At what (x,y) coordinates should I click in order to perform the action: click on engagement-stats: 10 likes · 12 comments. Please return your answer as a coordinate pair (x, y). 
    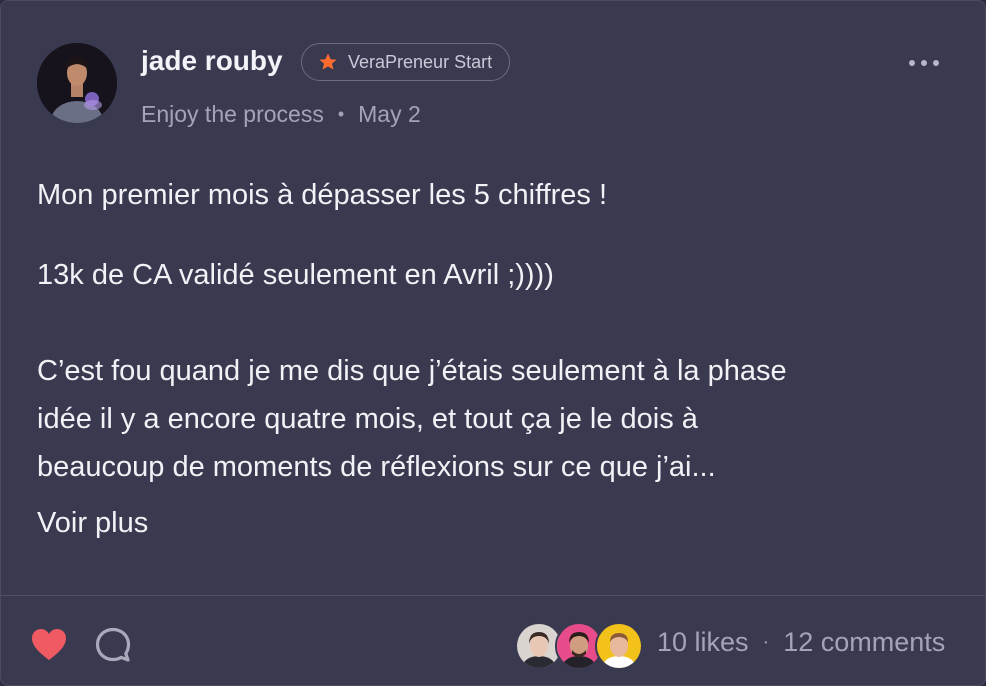
    Looking at the image, I should click on (801, 642).